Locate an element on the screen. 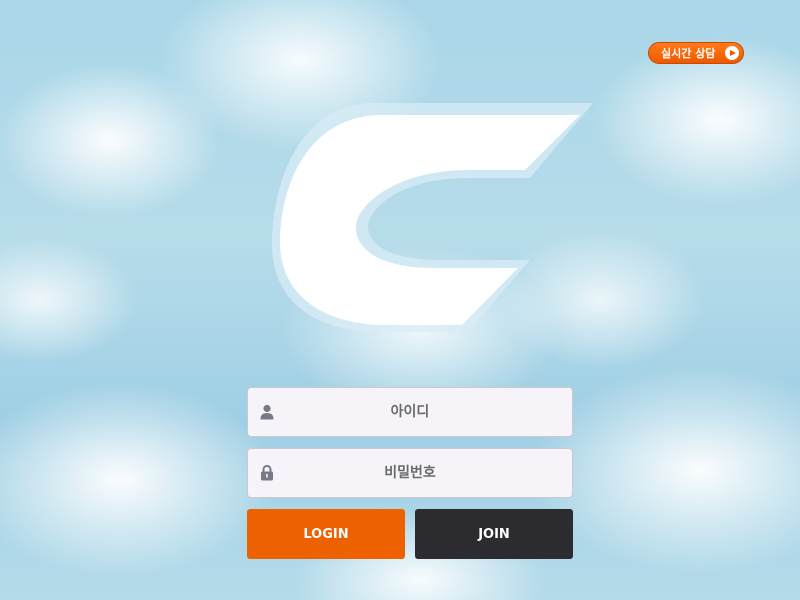 The height and width of the screenshot is (600, 800). id-field is located at coordinates (410, 412).